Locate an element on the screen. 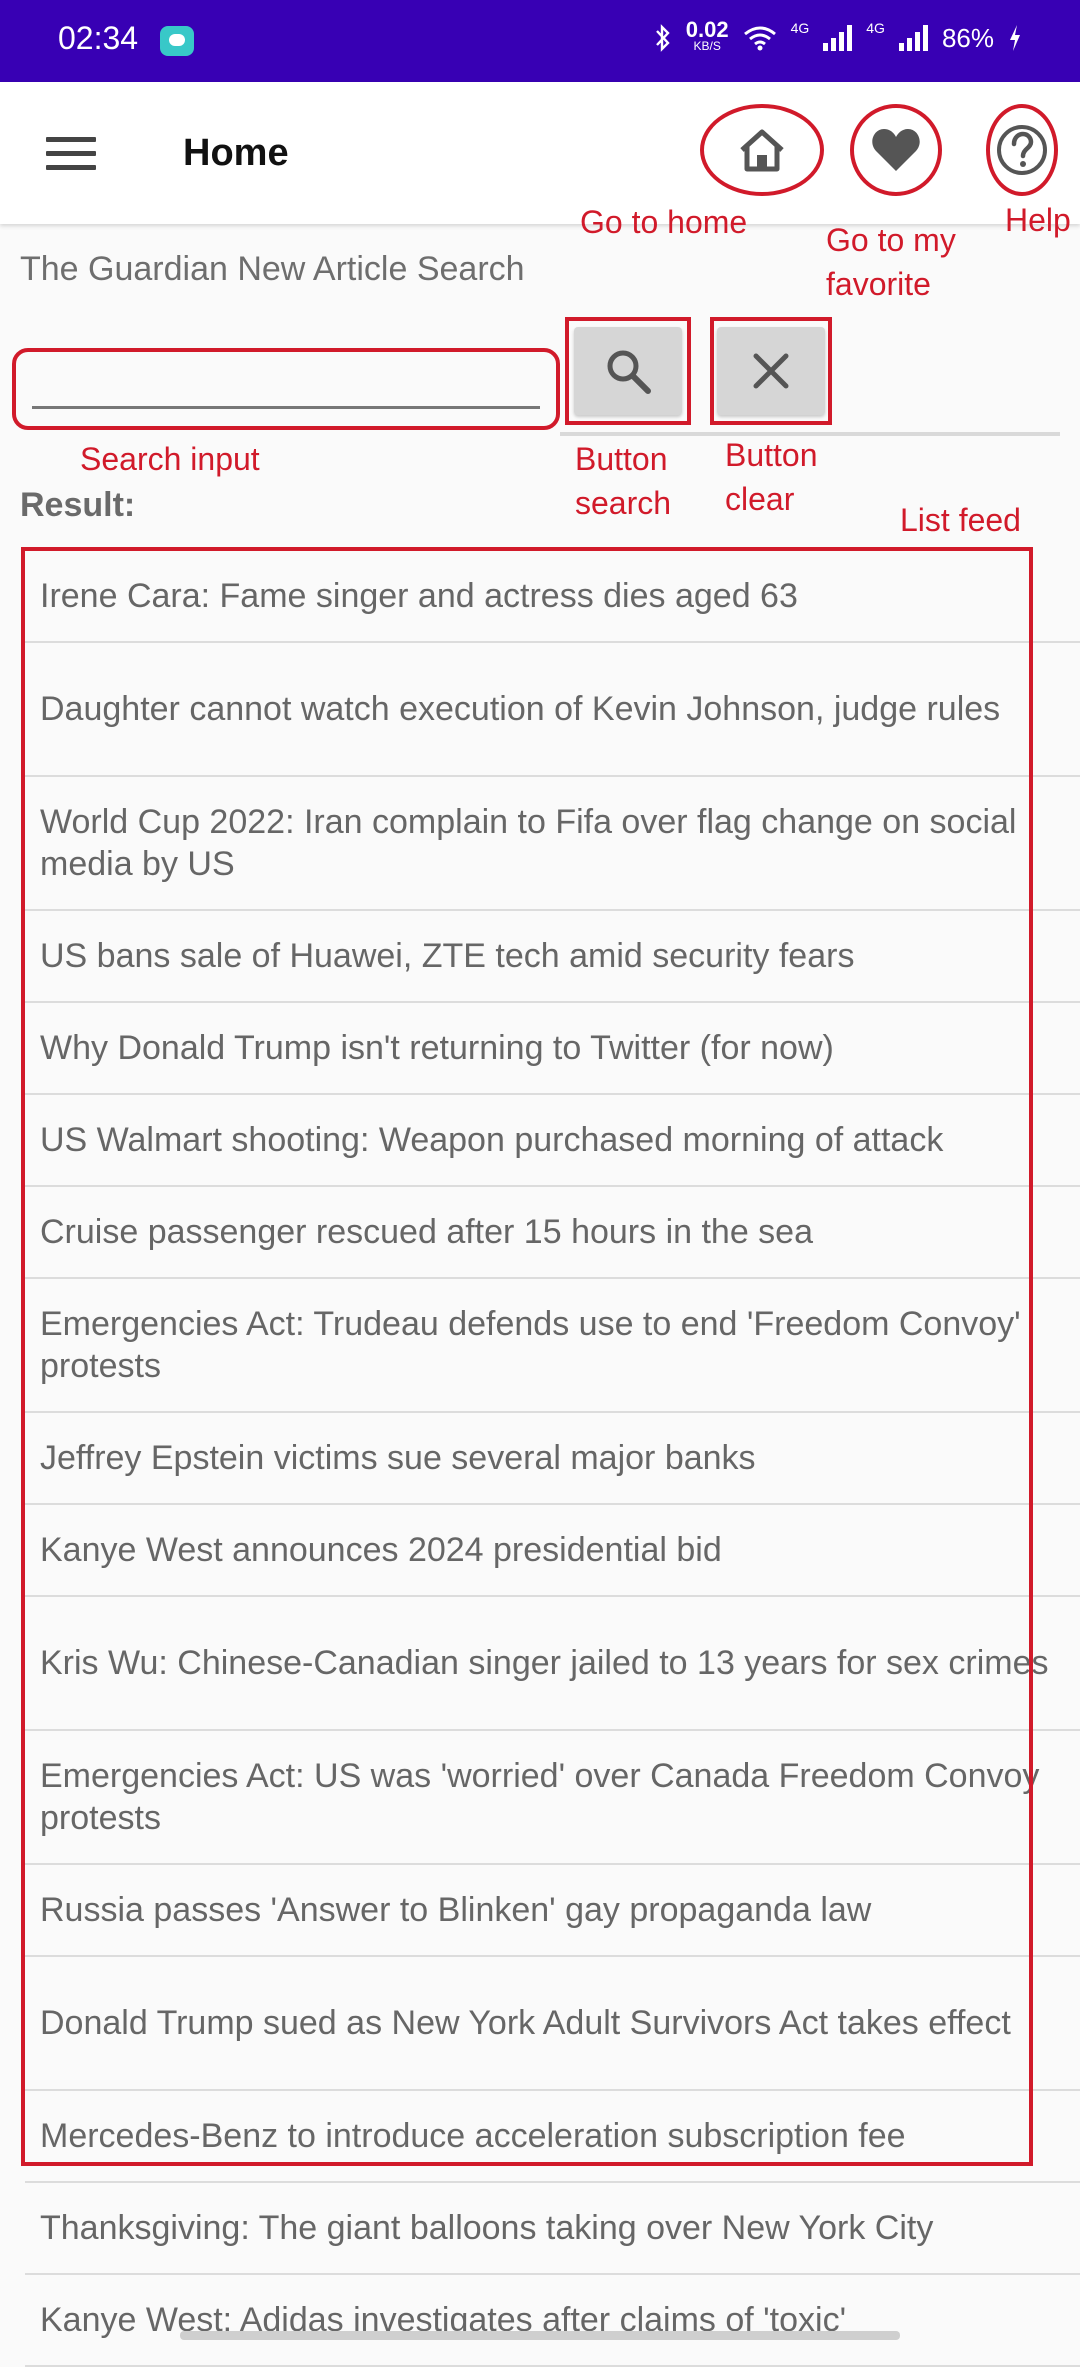 The height and width of the screenshot is (2367, 1080). app-bar: Home is located at coordinates (540, 153).